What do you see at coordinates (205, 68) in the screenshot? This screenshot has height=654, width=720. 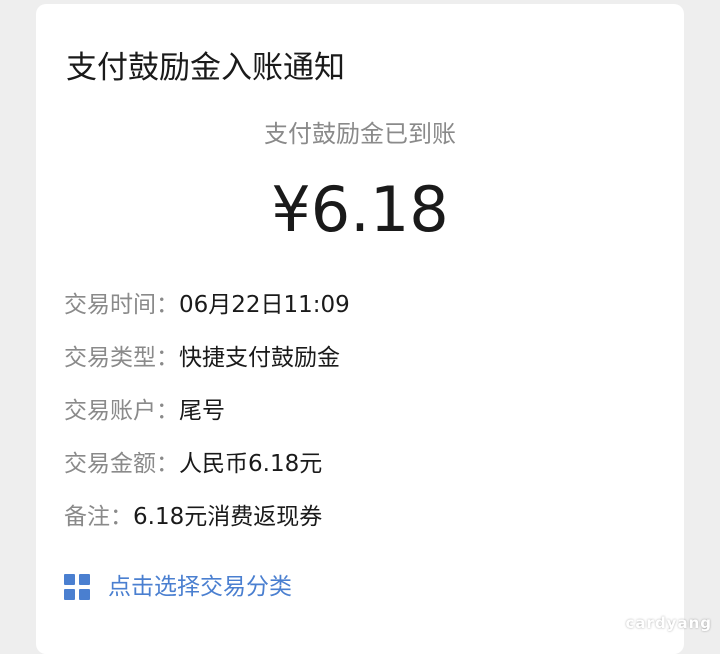 I see `notification-title: 支付鼓励金入账通知` at bounding box center [205, 68].